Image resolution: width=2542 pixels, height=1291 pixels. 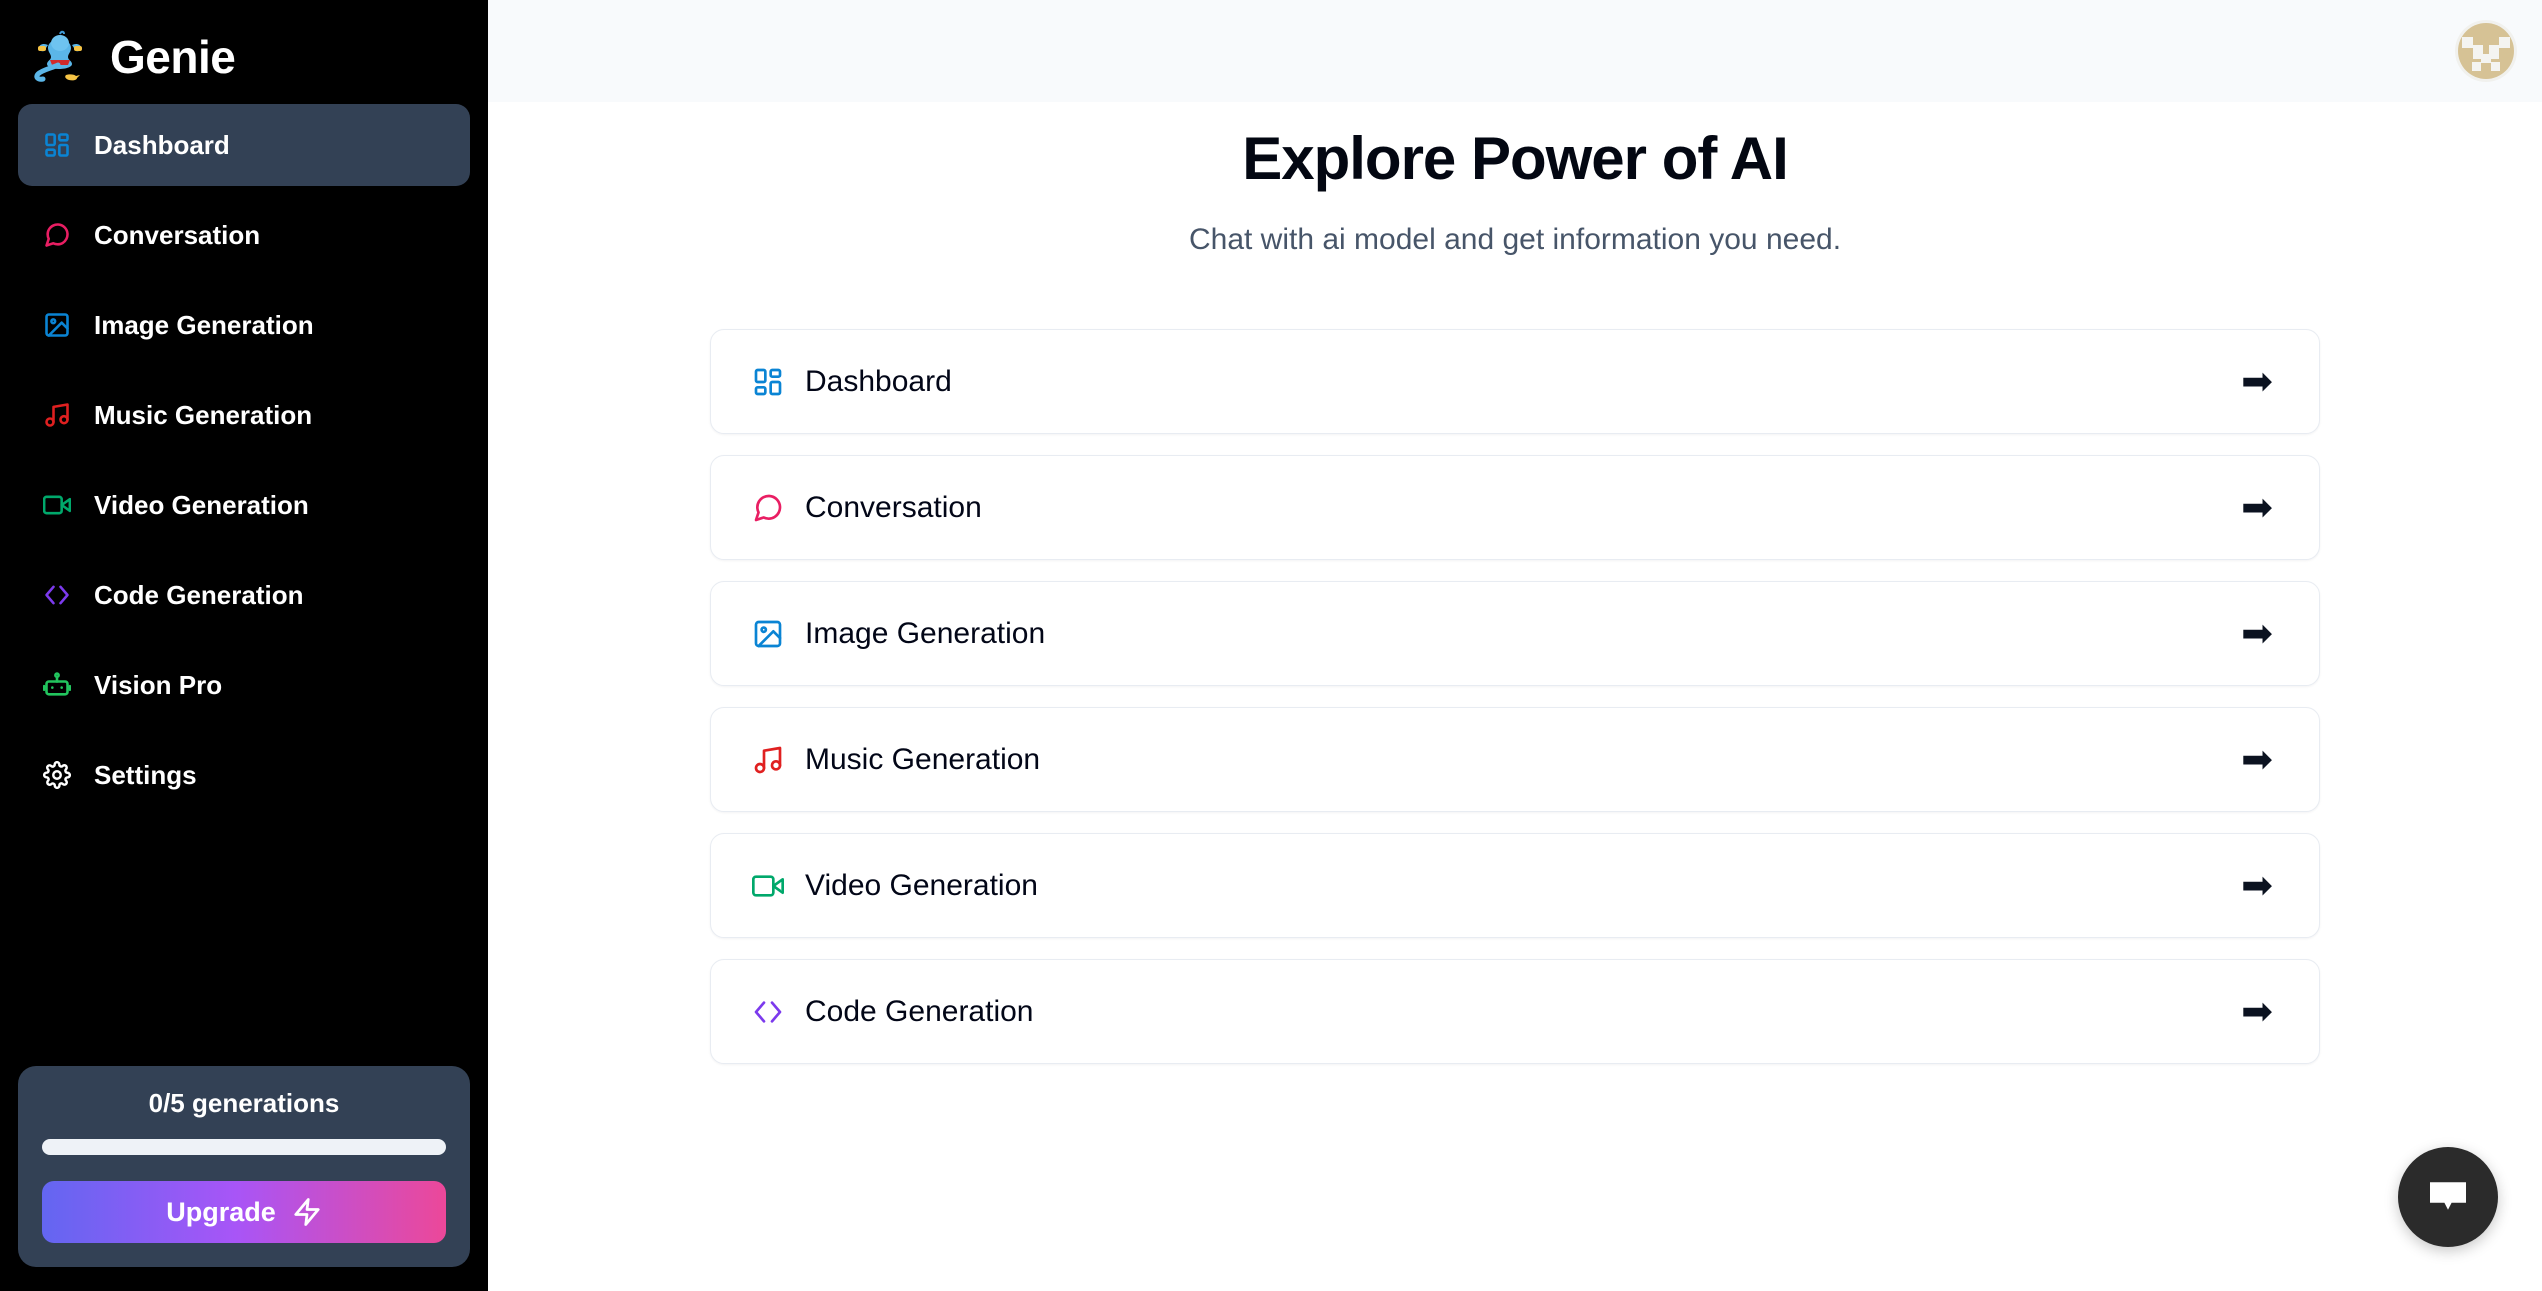 I want to click on topbar, so click(x=1515, y=51).